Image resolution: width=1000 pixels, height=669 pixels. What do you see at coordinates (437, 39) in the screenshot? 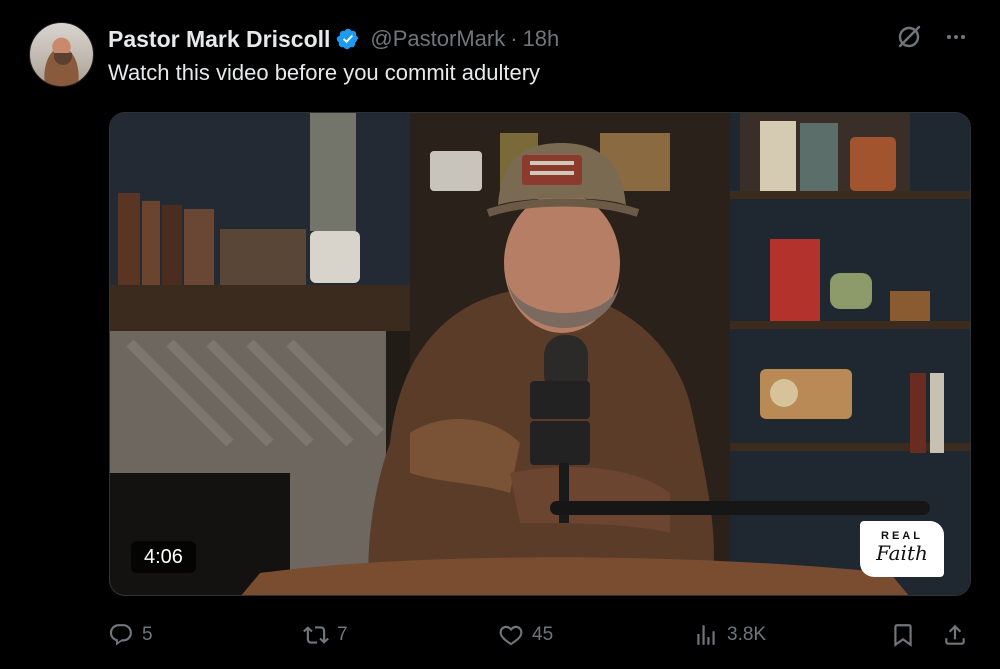
I see `author-handle: @PastorMark` at bounding box center [437, 39].